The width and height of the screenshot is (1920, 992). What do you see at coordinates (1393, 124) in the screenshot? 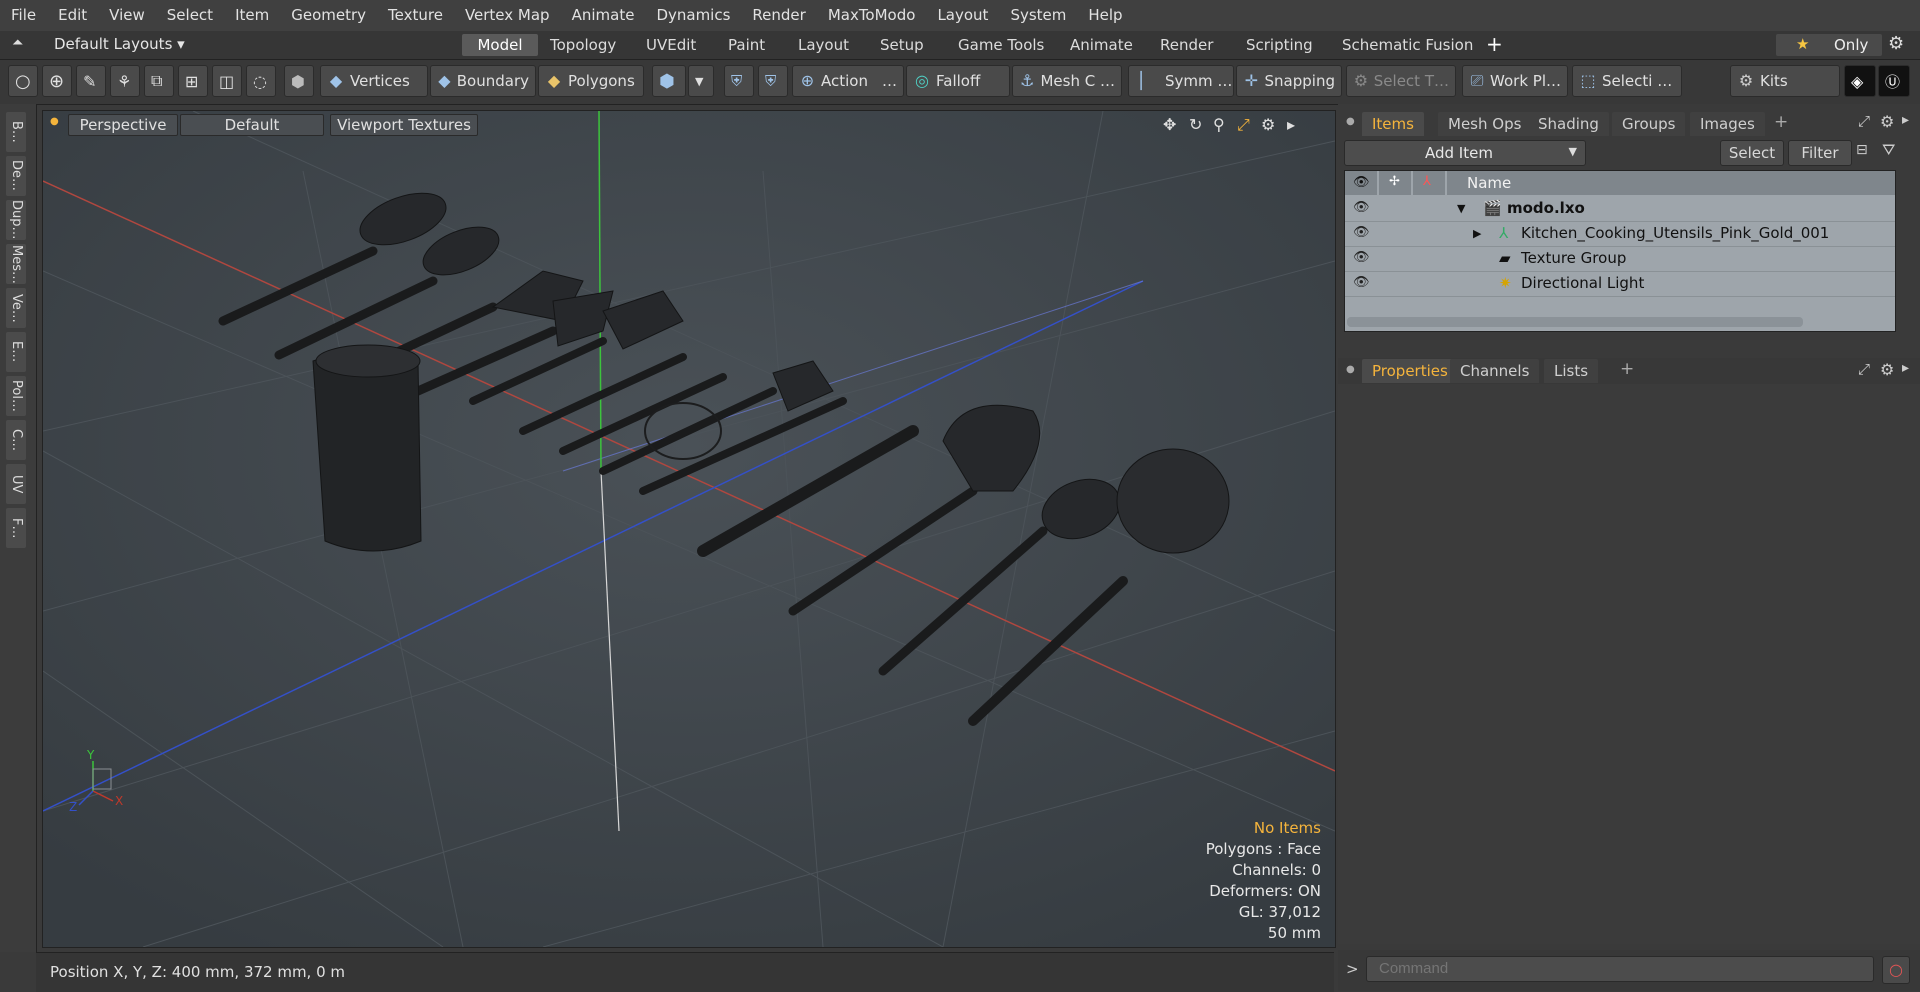
I see `tab-items: Items` at bounding box center [1393, 124].